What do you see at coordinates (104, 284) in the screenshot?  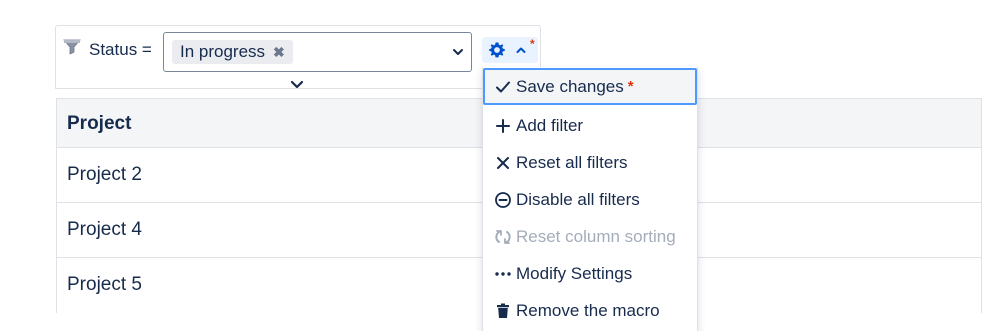 I see `table-cell: Project 5` at bounding box center [104, 284].